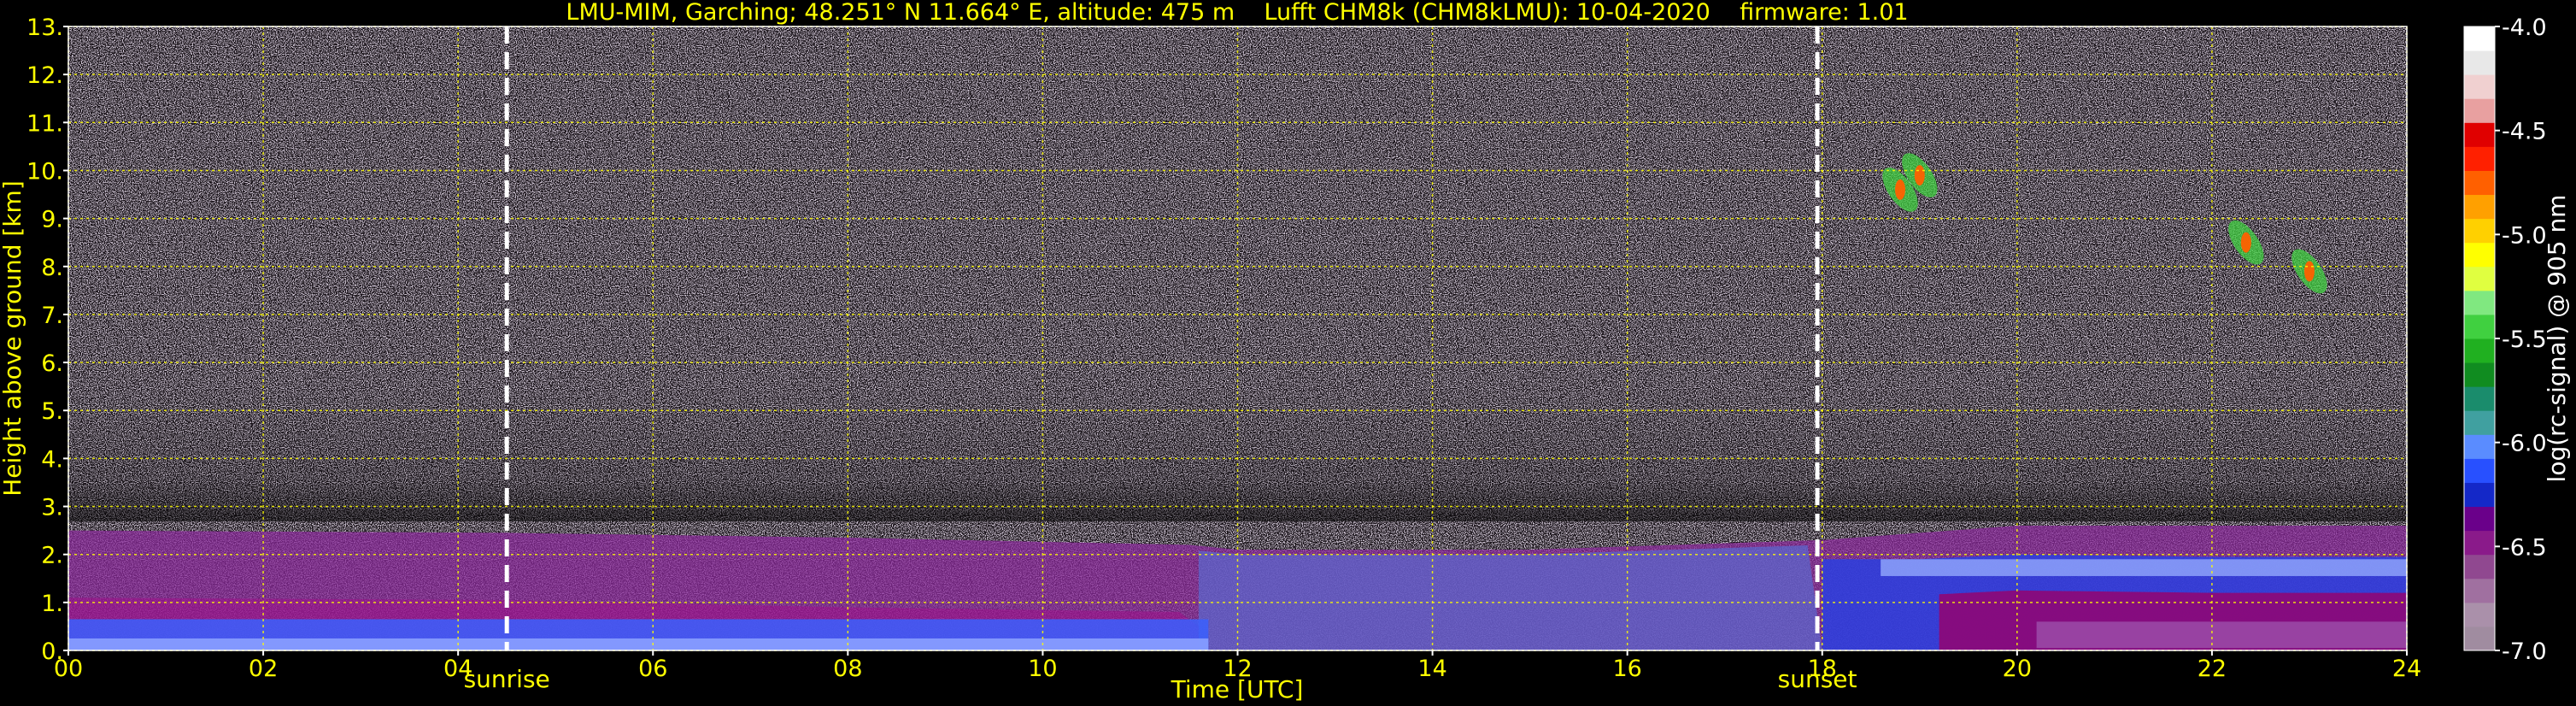 This screenshot has width=2576, height=706. Describe the element at coordinates (2524, 132) in the screenshot. I see `colorbar-tick-label: -4.5` at that location.